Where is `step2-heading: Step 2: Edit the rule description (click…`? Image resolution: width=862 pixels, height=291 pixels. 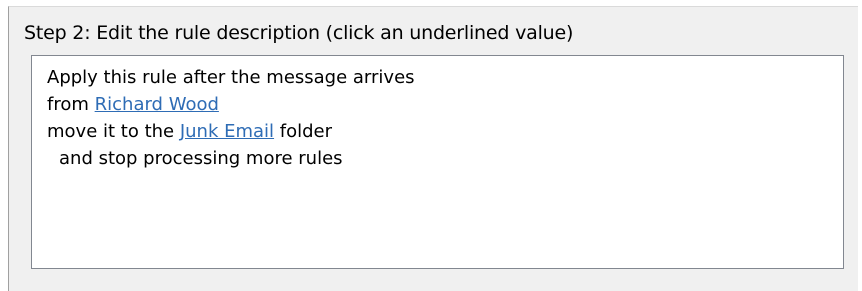
step2-heading: Step 2: Edit the rule description (click… is located at coordinates (299, 33).